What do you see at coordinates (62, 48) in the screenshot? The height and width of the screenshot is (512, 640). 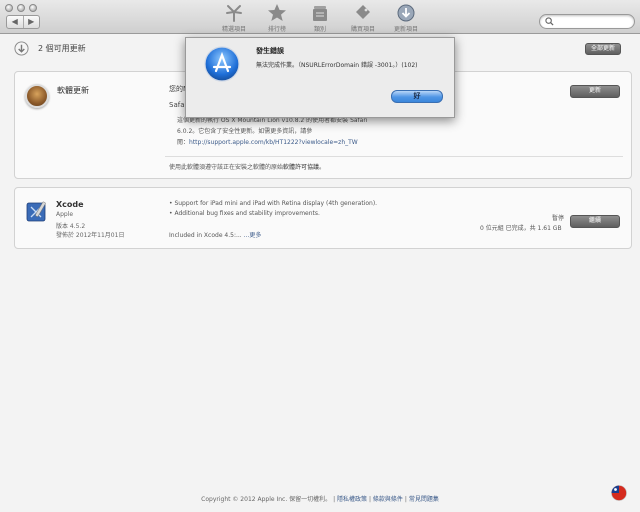 I see `updates-count-label: 2 個可用更新` at bounding box center [62, 48].